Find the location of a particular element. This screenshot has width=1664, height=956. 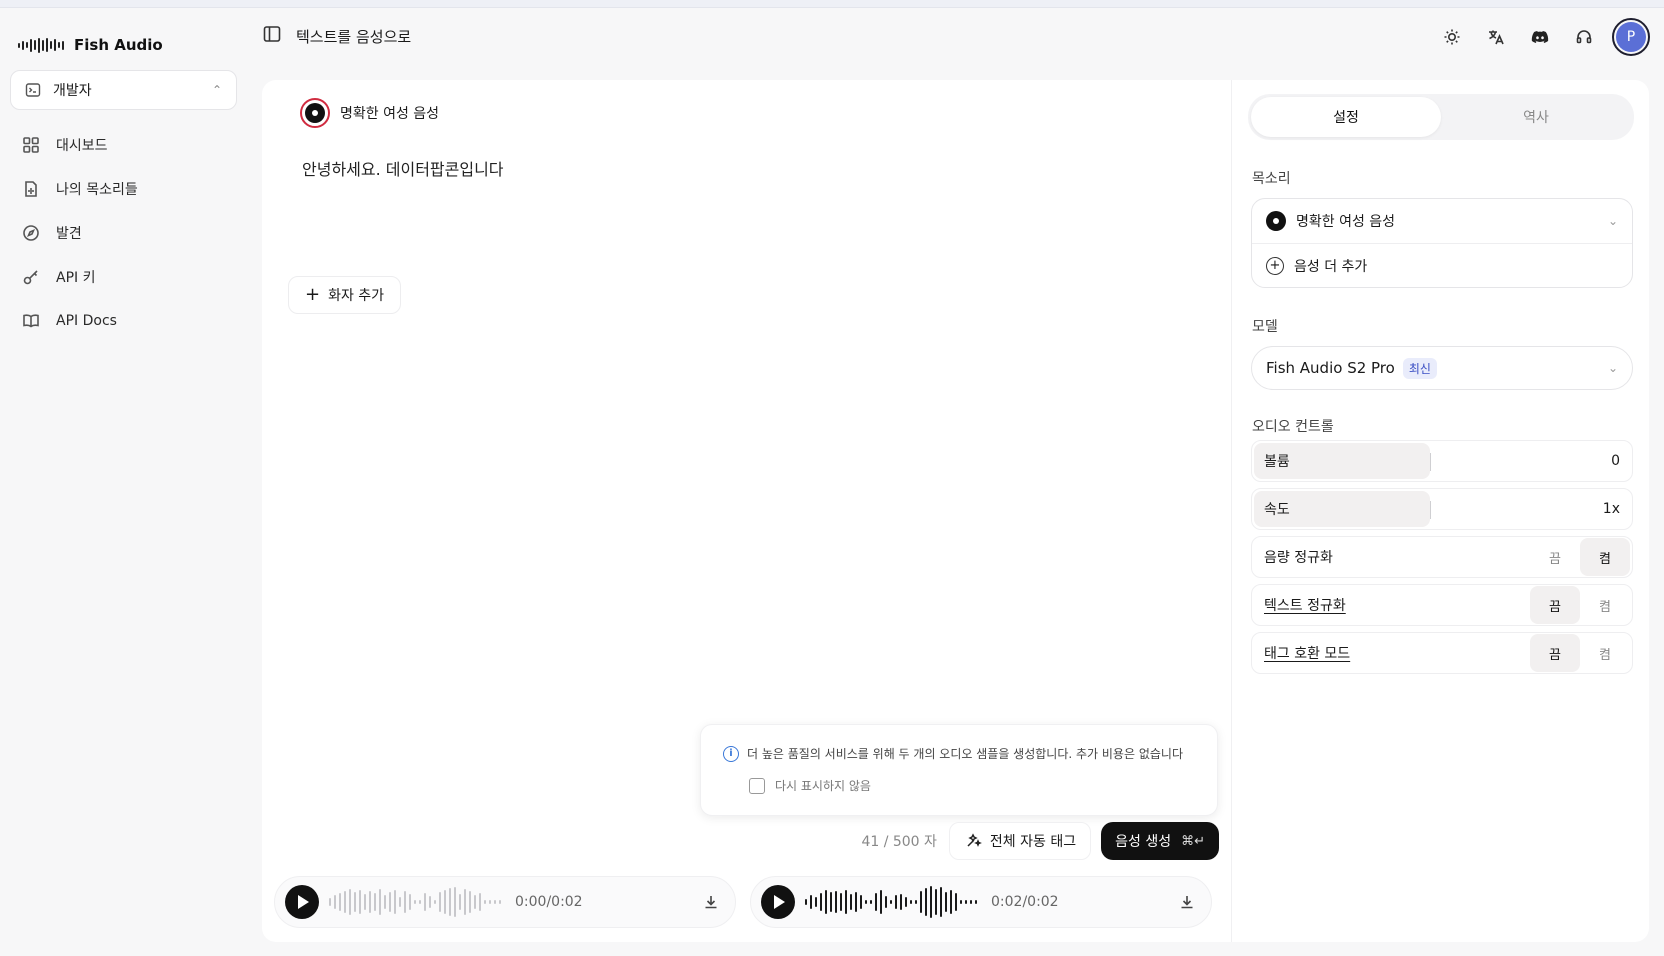

loudness-norm-label: 음량 정규화 is located at coordinates (1298, 558).